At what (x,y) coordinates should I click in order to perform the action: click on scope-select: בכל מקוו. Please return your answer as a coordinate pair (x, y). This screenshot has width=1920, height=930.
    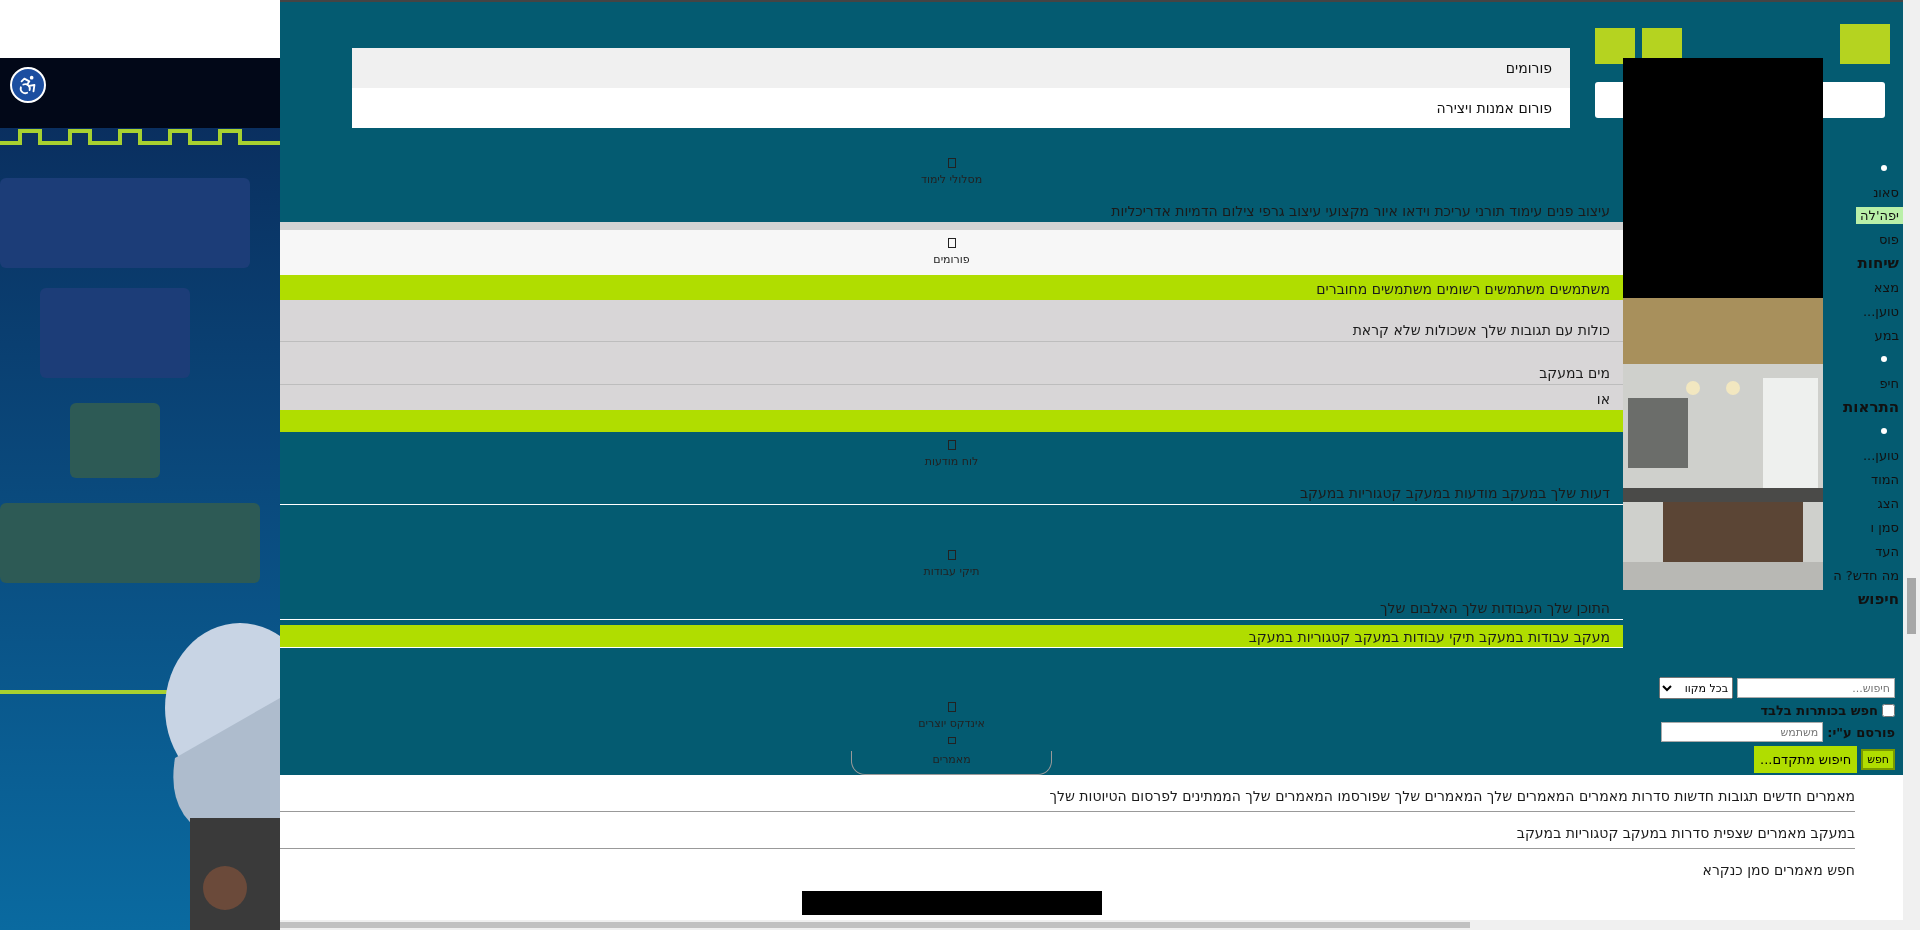
    Looking at the image, I should click on (1696, 688).